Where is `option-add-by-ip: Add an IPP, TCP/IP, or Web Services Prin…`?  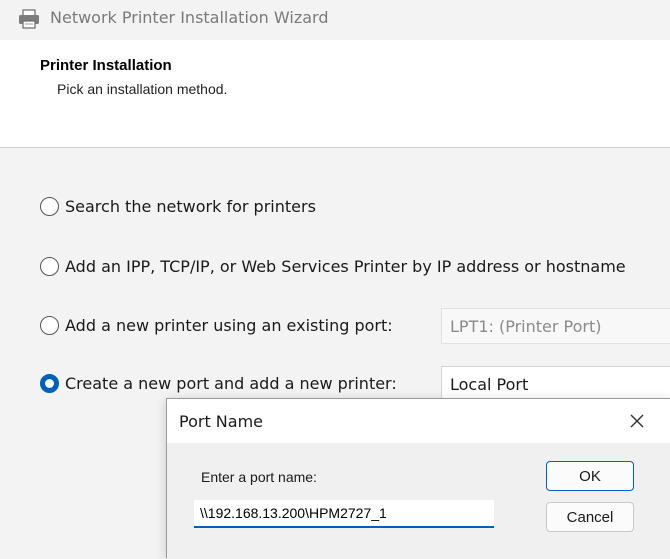 option-add-by-ip: Add an IPP, TCP/IP, or Web Services Prin… is located at coordinates (333, 266).